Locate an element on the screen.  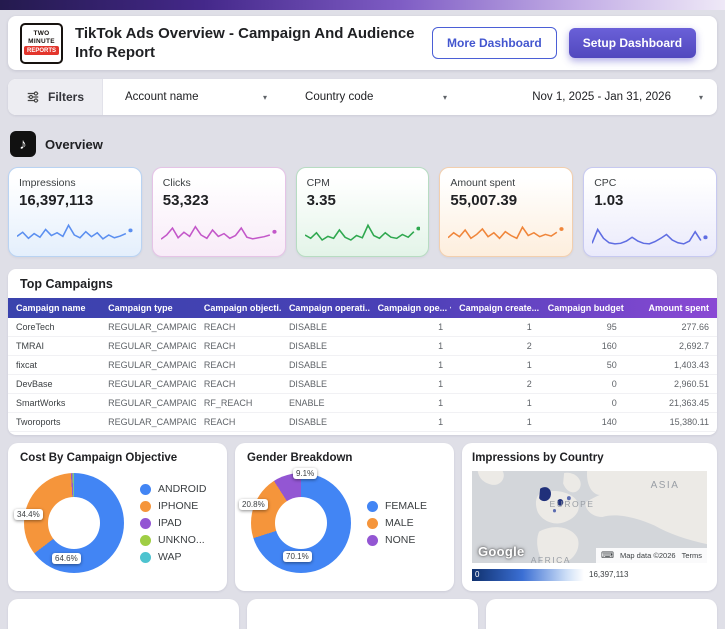
legend-item: ANDROID is located at coordinates (173, 489).